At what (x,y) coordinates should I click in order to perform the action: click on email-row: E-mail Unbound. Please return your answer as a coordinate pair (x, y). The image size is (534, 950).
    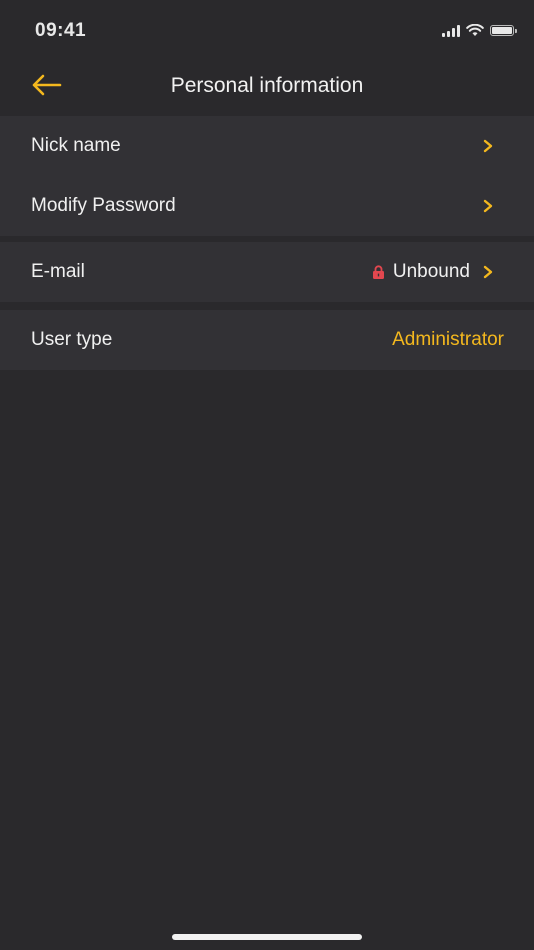
    Looking at the image, I should click on (267, 272).